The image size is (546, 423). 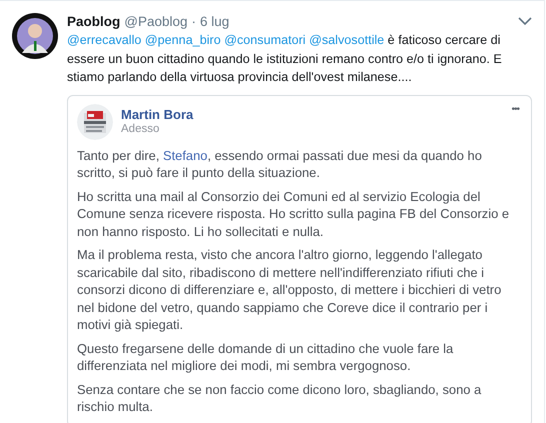 What do you see at coordinates (104, 40) in the screenshot?
I see `mention-link: @errecavallo` at bounding box center [104, 40].